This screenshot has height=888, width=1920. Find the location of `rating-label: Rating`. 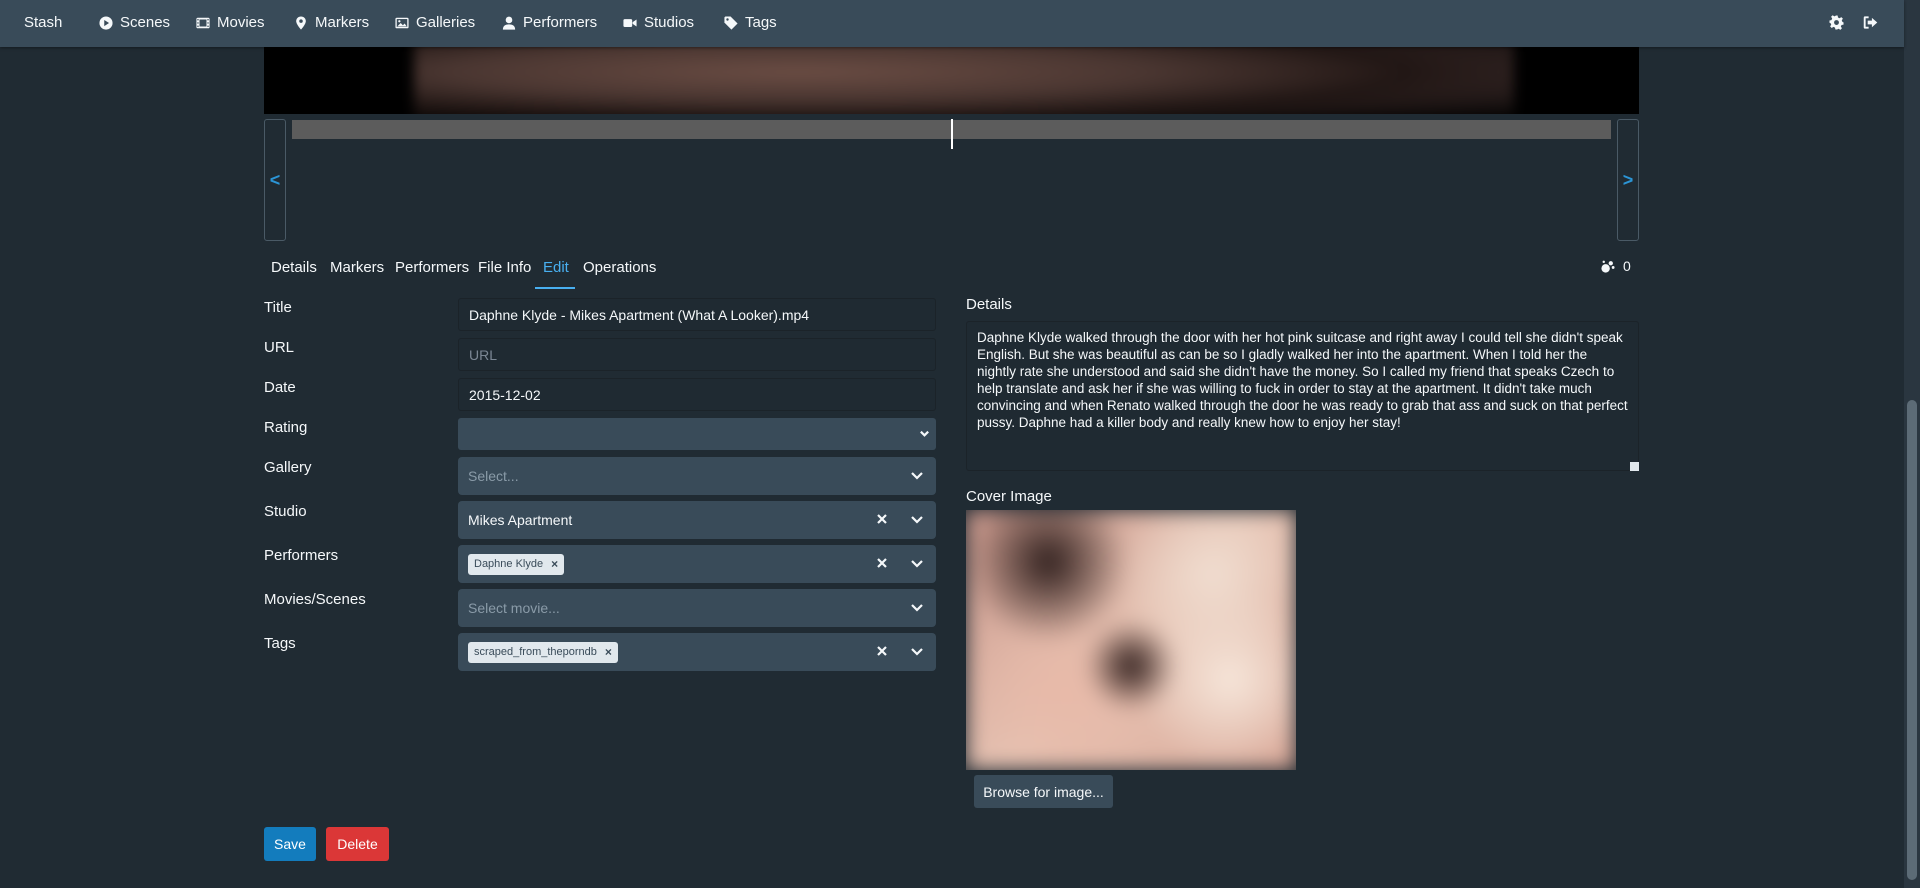

rating-label: Rating is located at coordinates (286, 427).